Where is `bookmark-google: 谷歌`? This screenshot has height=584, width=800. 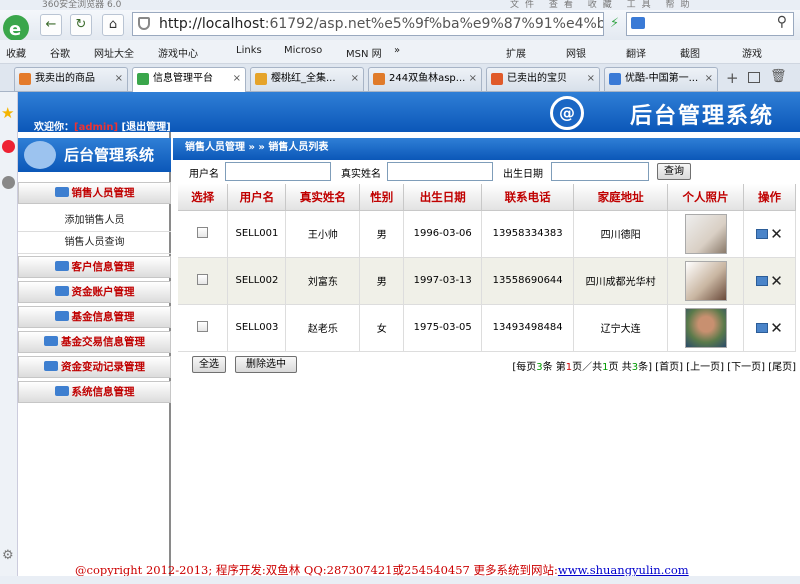
bookmark-google: 谷歌 is located at coordinates (60, 52).